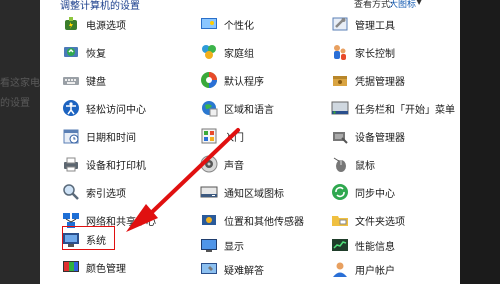 Image resolution: width=500 pixels, height=284 pixels. I want to click on background-text: 看这家电脑, so click(20, 83).